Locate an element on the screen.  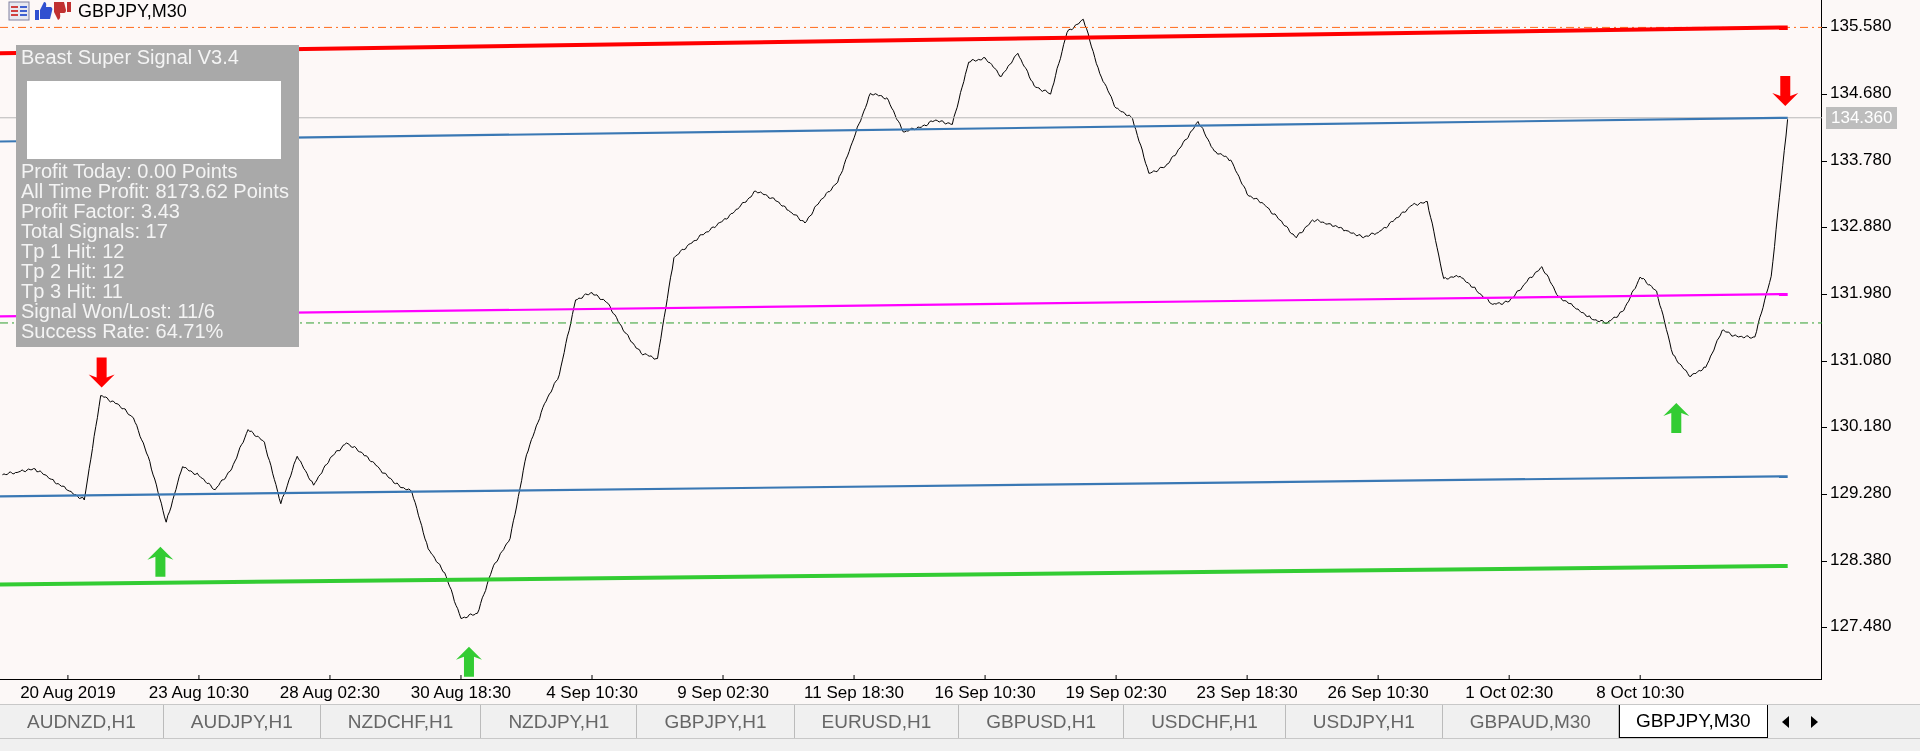
axis-label: 20 Aug 2019 is located at coordinates (68, 693).